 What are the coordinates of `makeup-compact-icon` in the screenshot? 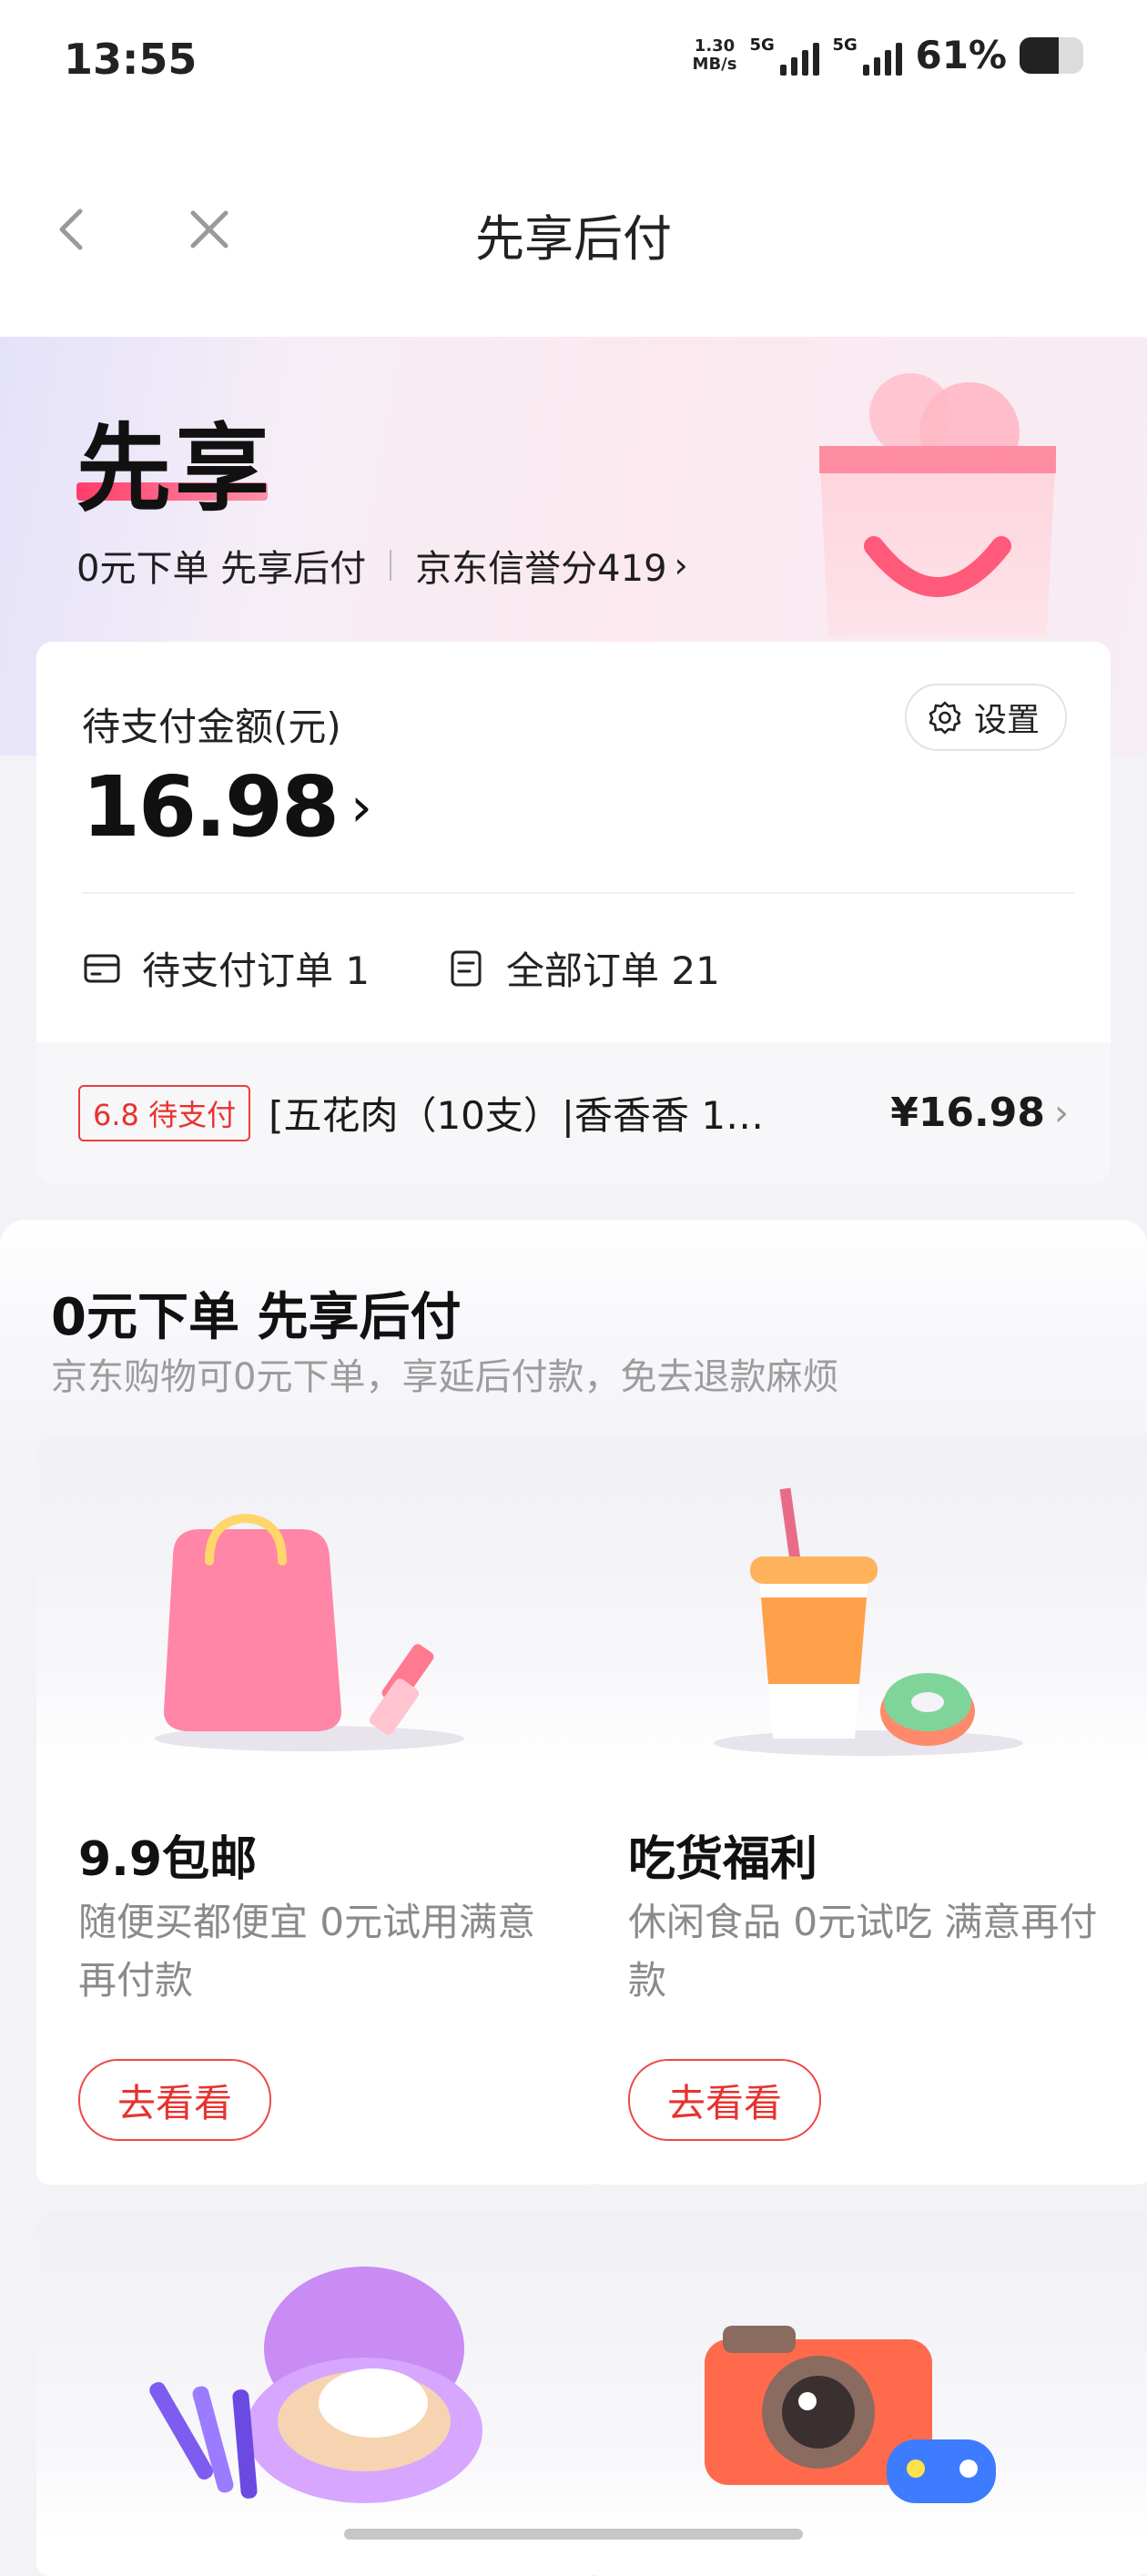 It's located at (315, 2385).